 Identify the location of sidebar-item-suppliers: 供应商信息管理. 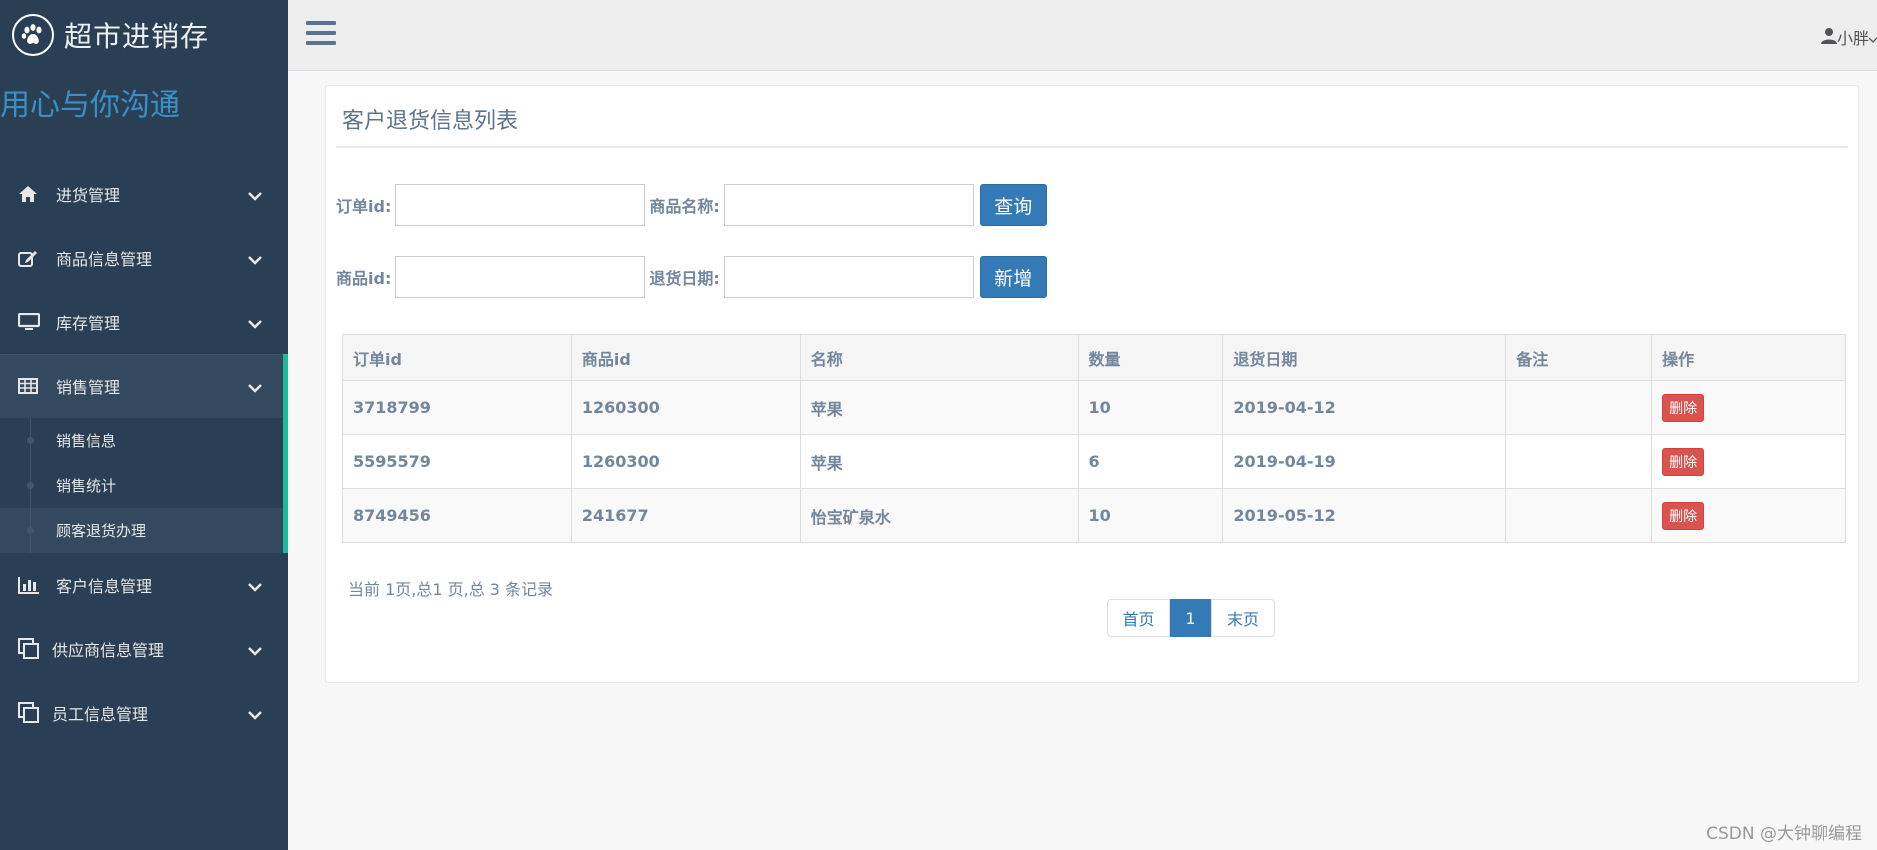
(144, 649).